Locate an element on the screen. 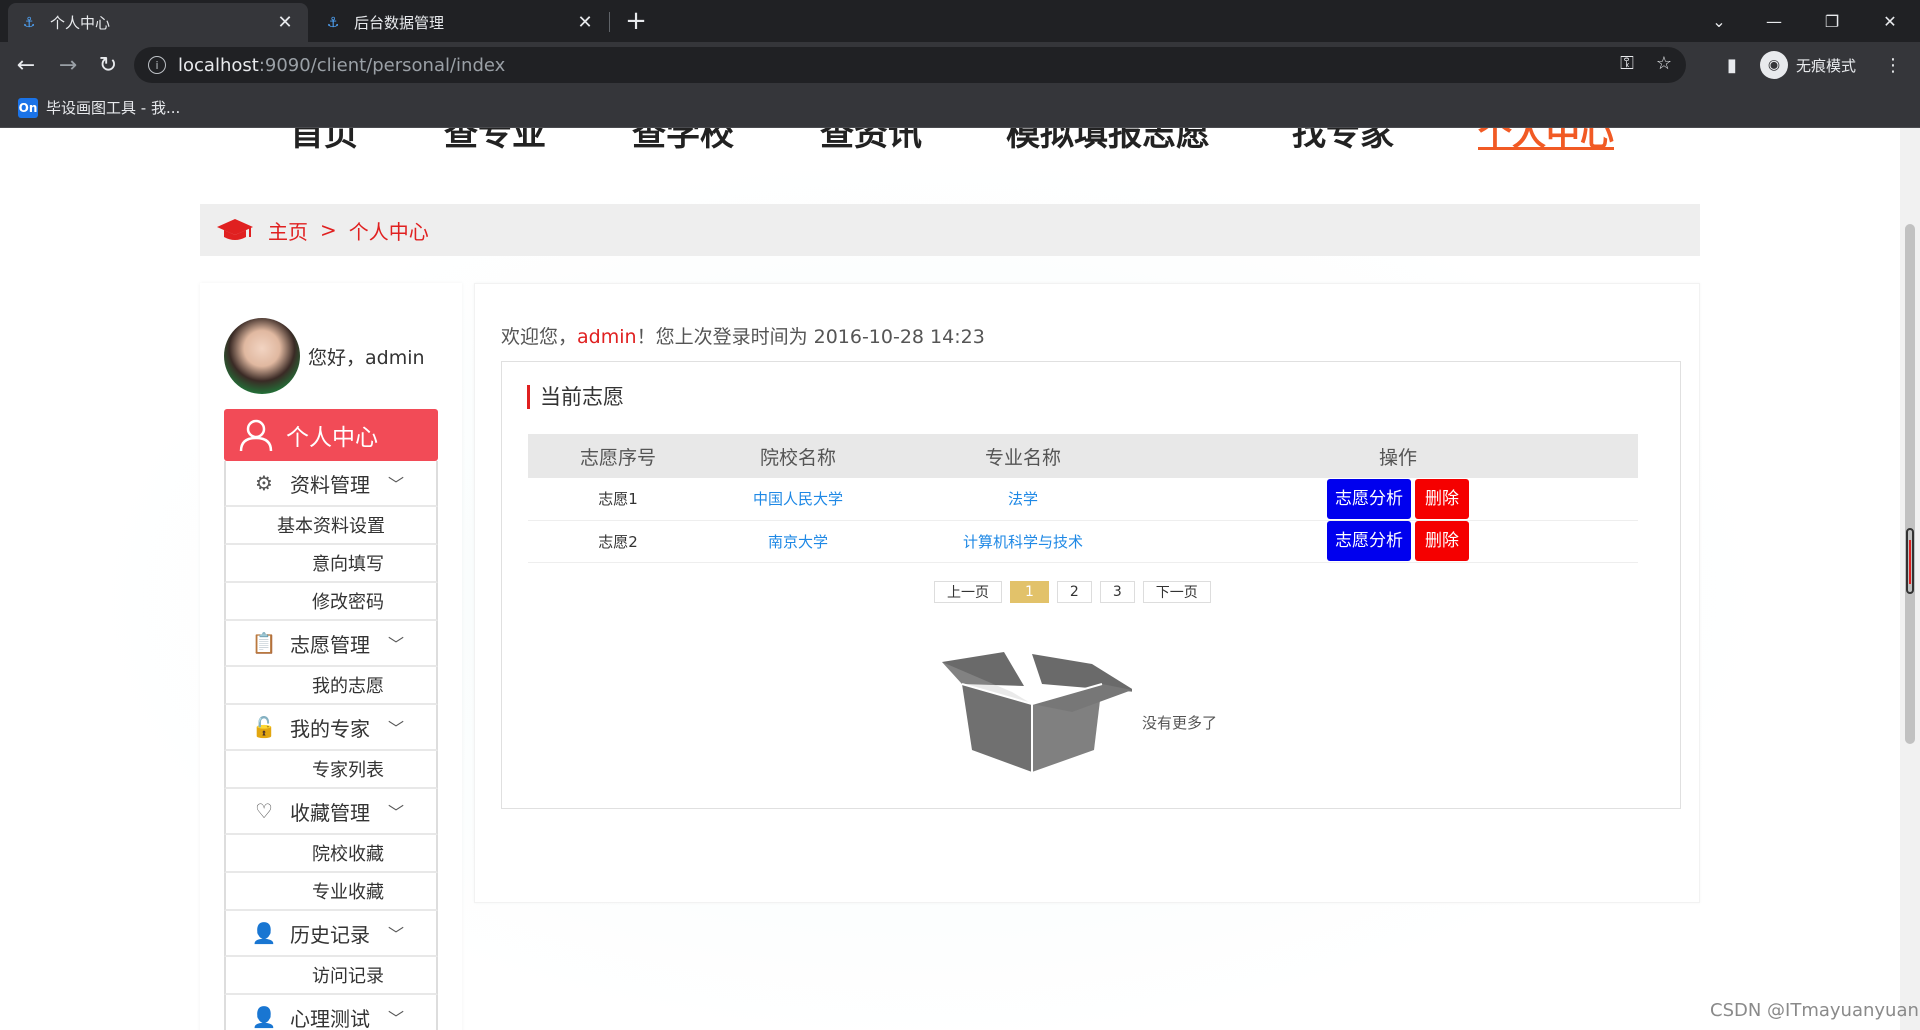 The height and width of the screenshot is (1030, 1920). sidebar-item-expert-list: 专家列表 is located at coordinates (331, 770).